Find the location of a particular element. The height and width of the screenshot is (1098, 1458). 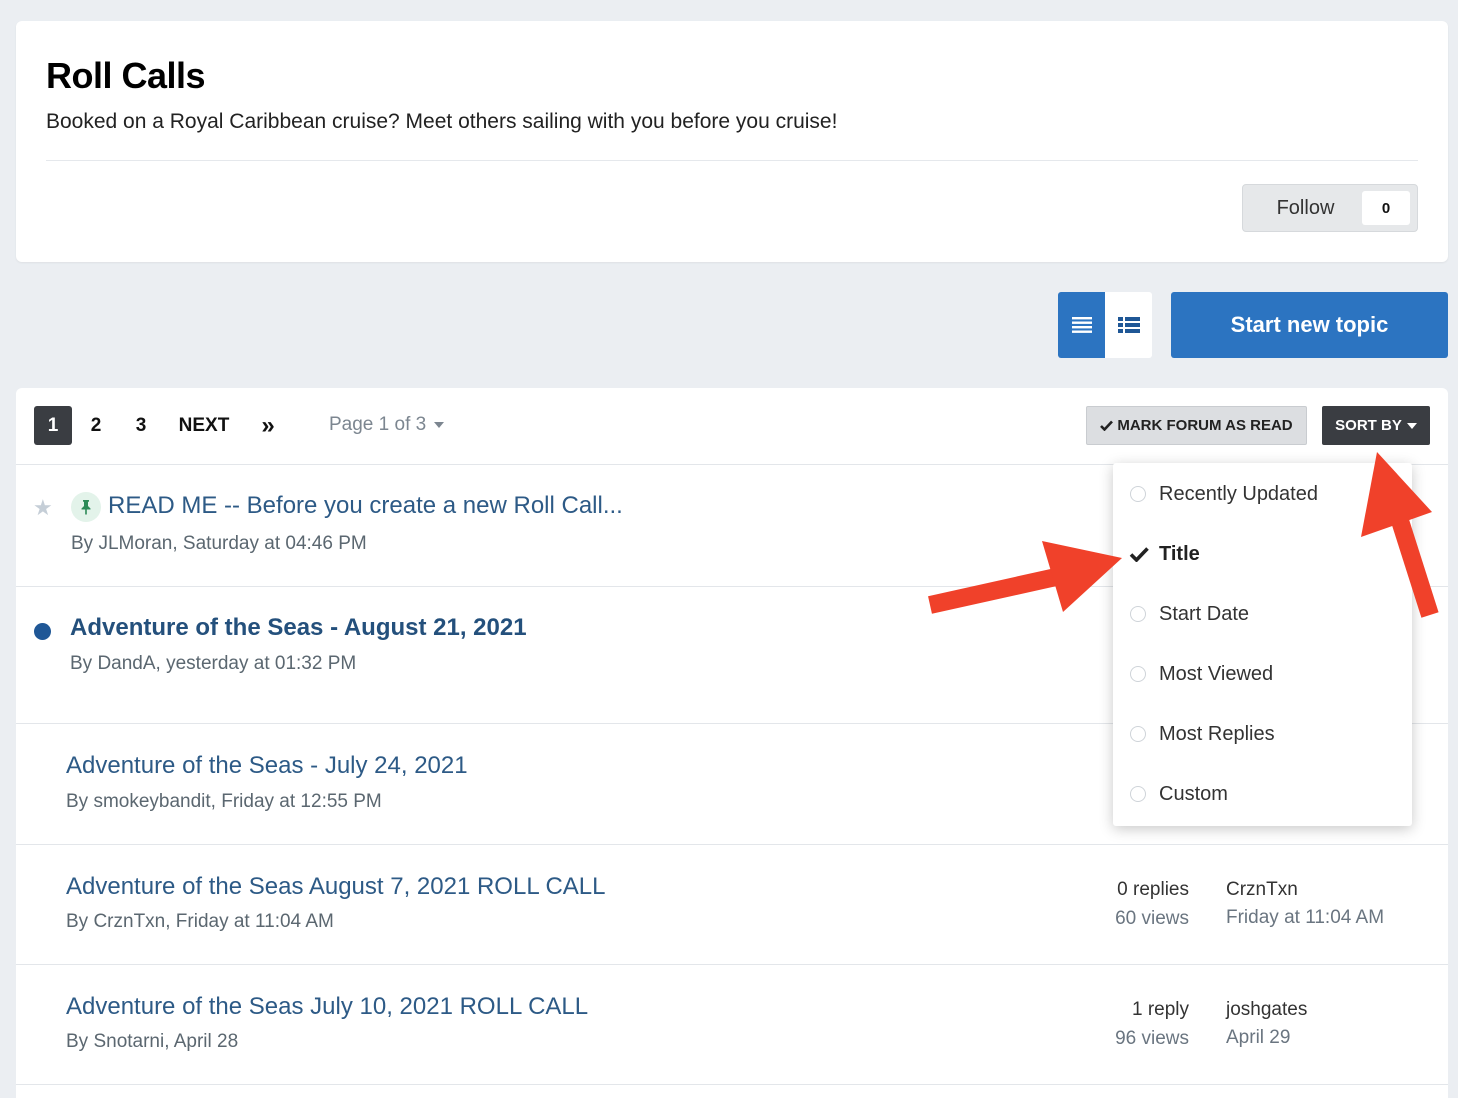

topic-meta: By smokeybandit, Friday at 12:55 PM is located at coordinates (224, 801).